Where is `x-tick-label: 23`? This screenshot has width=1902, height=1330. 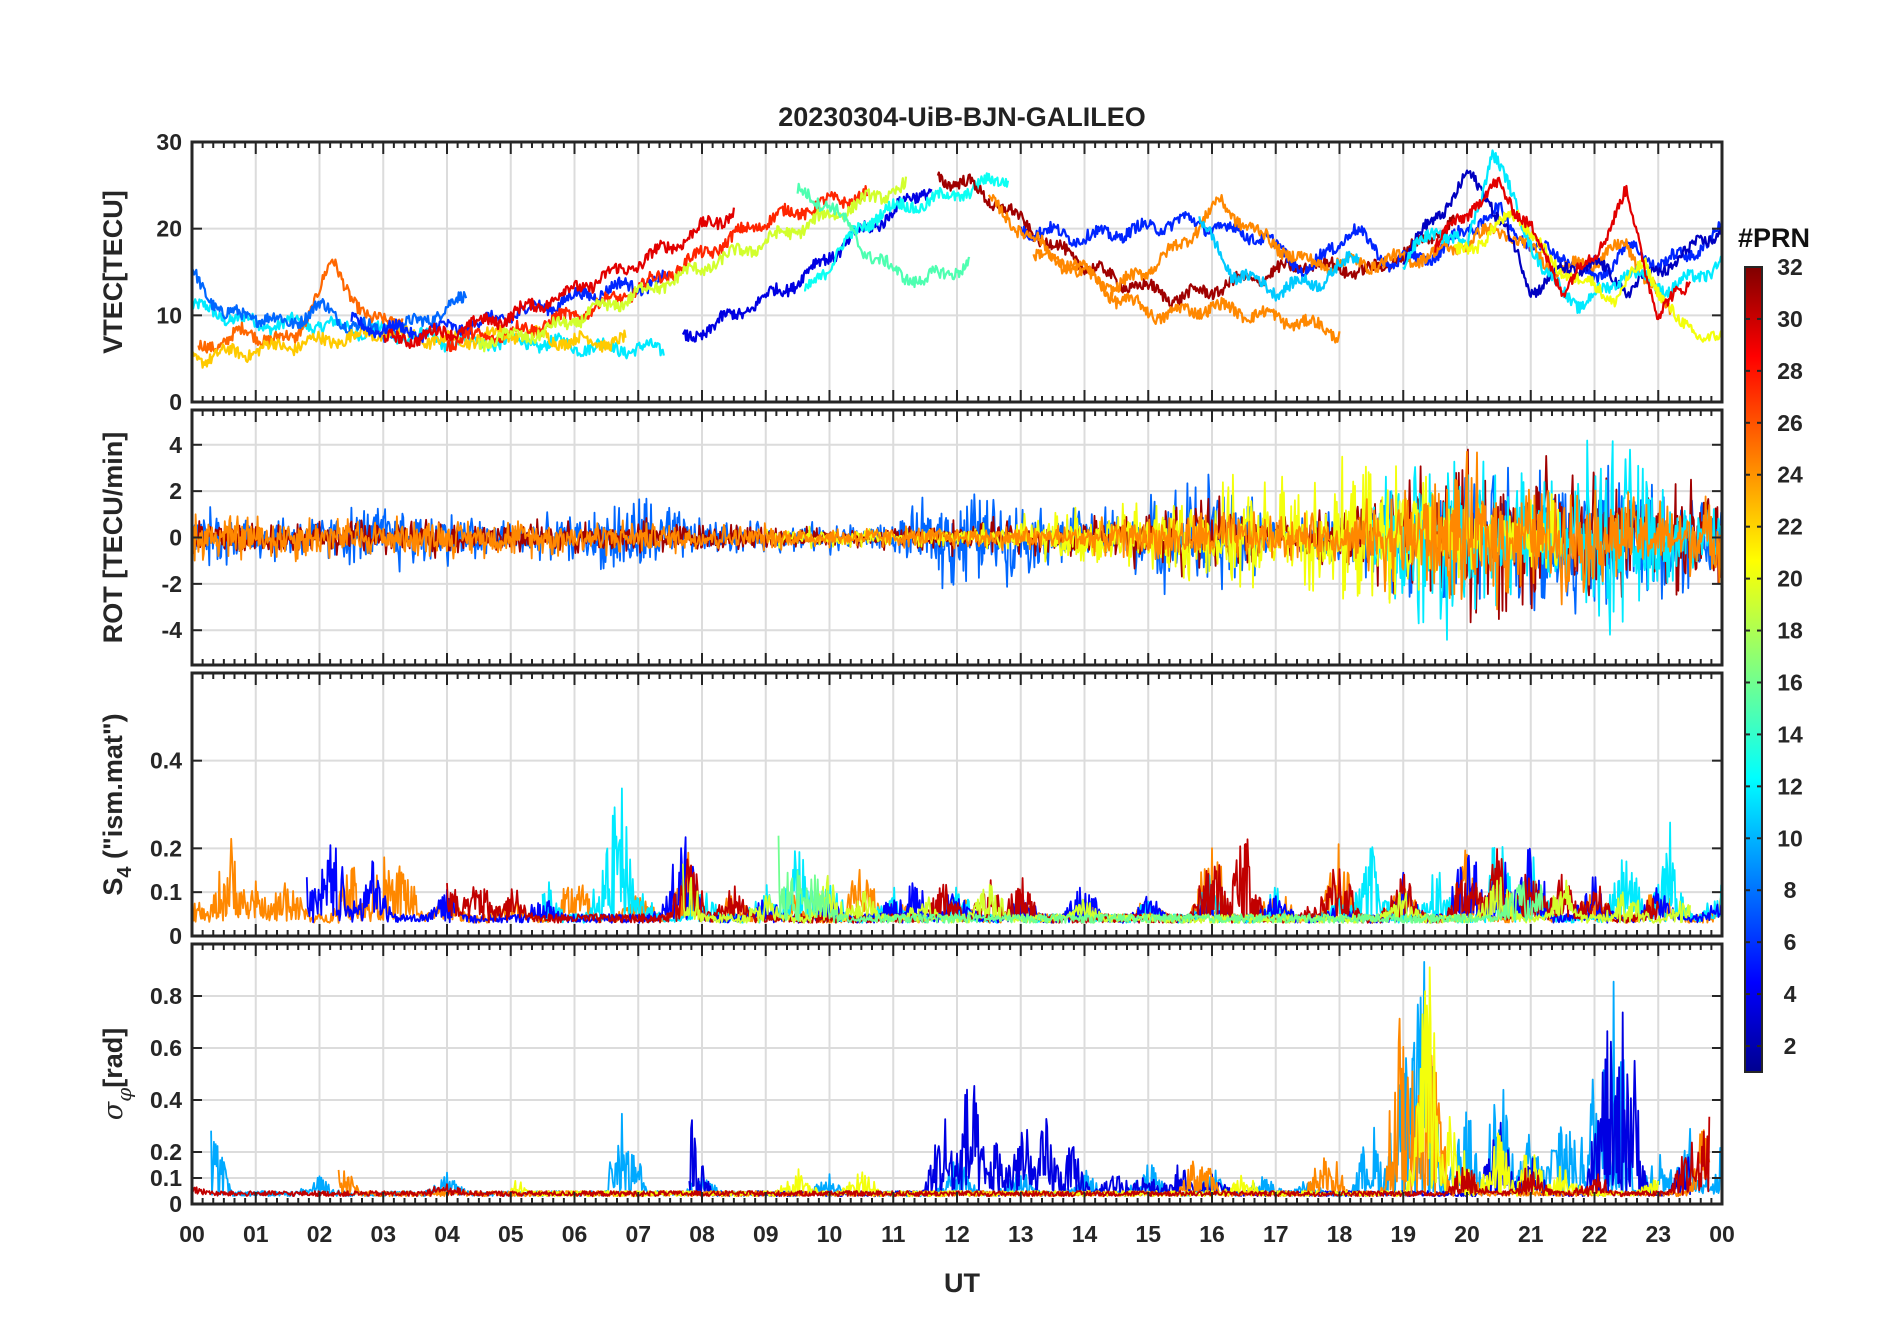 x-tick-label: 23 is located at coordinates (1658, 1234).